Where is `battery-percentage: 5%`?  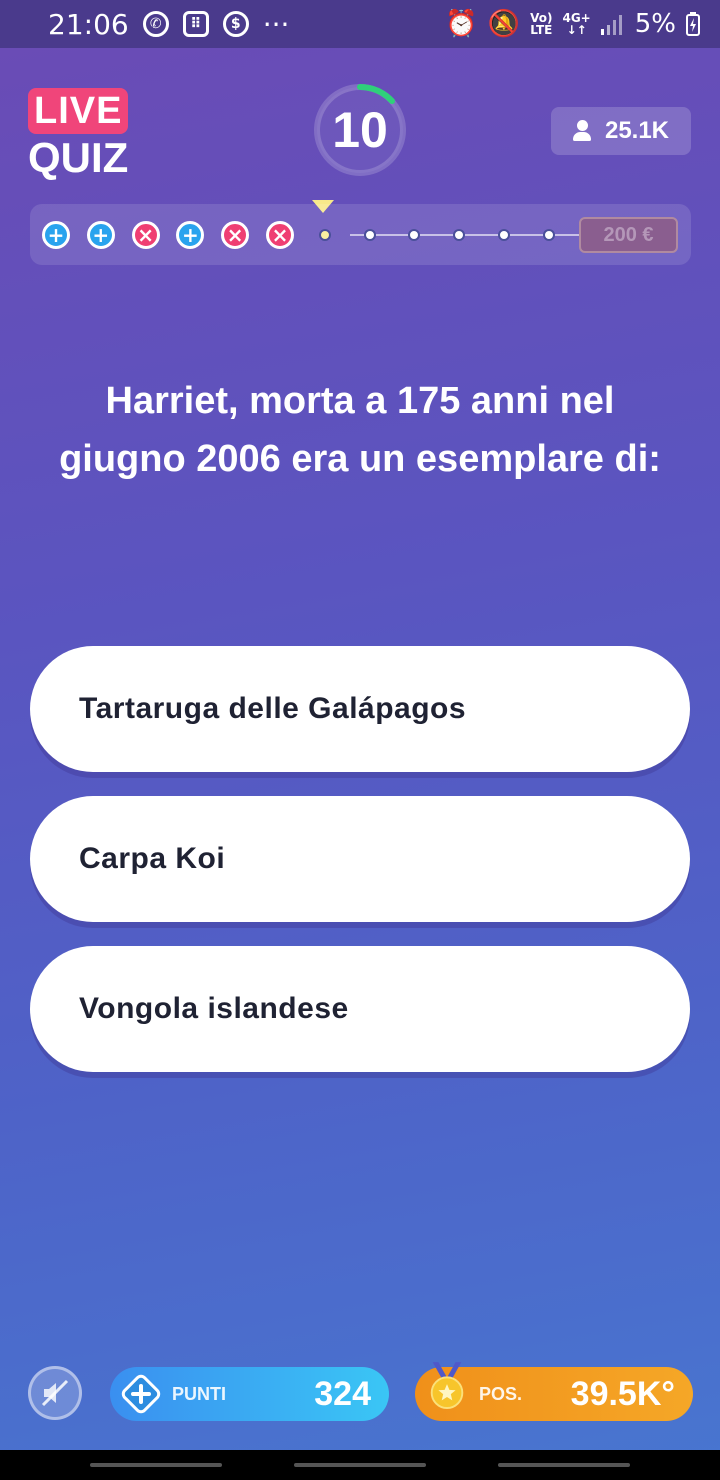 battery-percentage: 5% is located at coordinates (655, 24).